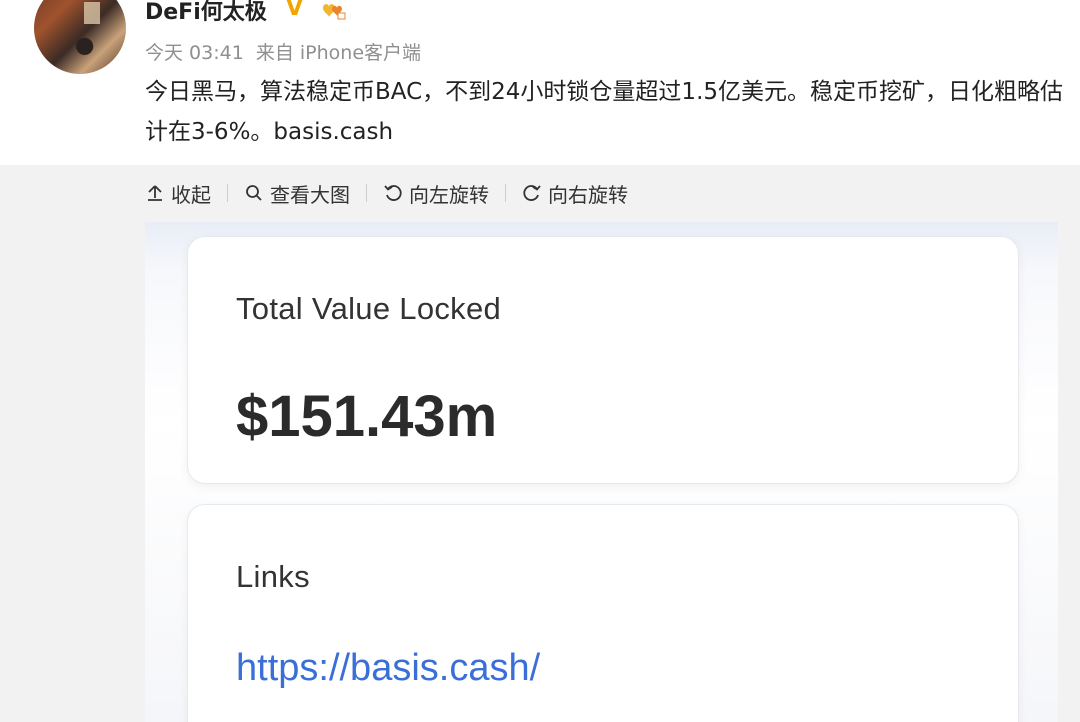  I want to click on post-time: 今天 03:41, so click(194, 53).